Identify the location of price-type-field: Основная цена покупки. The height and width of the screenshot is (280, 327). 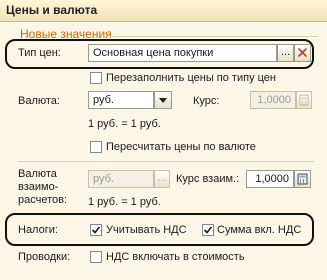
(182, 53).